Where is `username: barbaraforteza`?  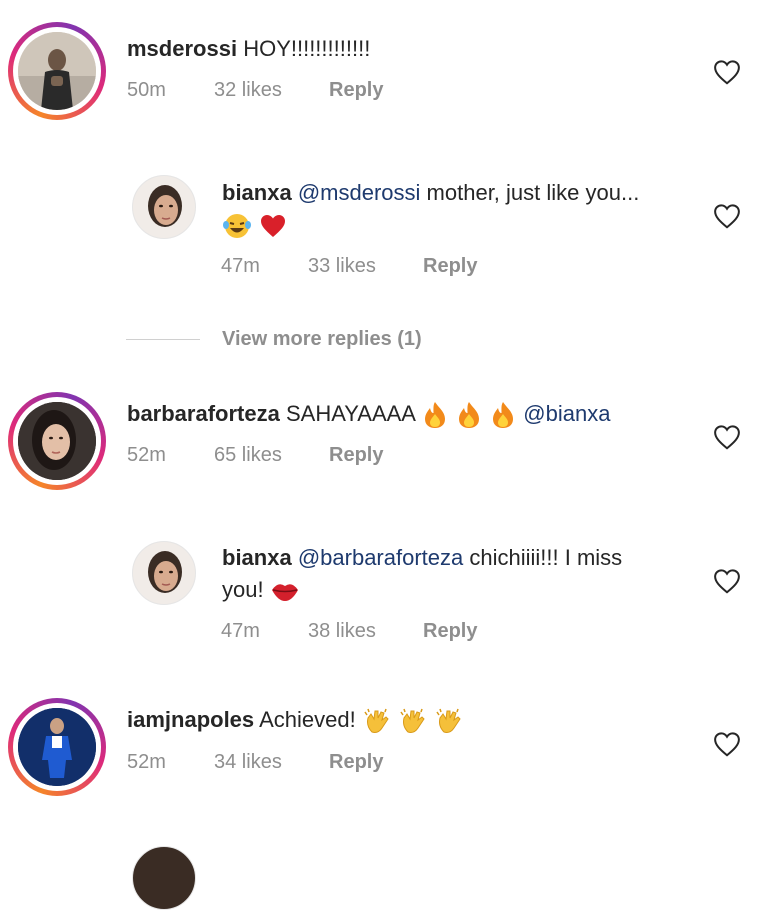
username: barbaraforteza is located at coordinates (203, 413).